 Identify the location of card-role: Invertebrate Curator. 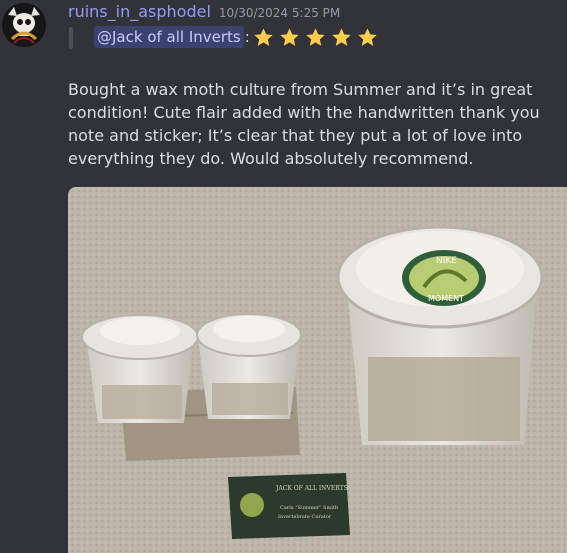
(305, 517).